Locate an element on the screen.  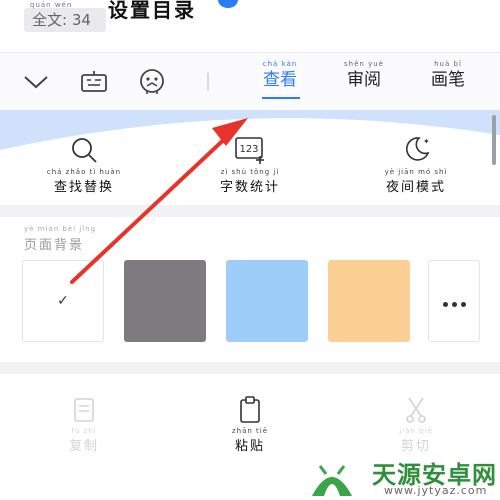
swatch-gray is located at coordinates (165, 301).